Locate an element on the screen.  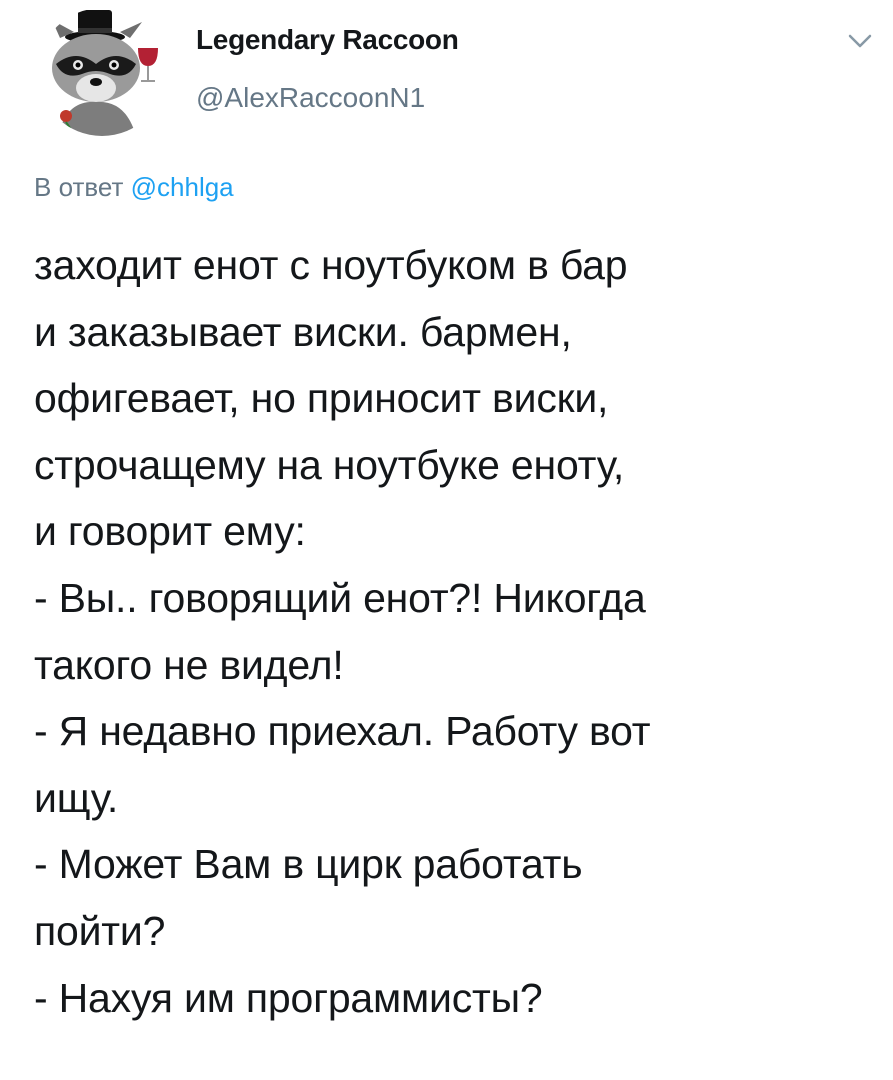
raccoon-top-hat-avatar-icon is located at coordinates (105, 73).